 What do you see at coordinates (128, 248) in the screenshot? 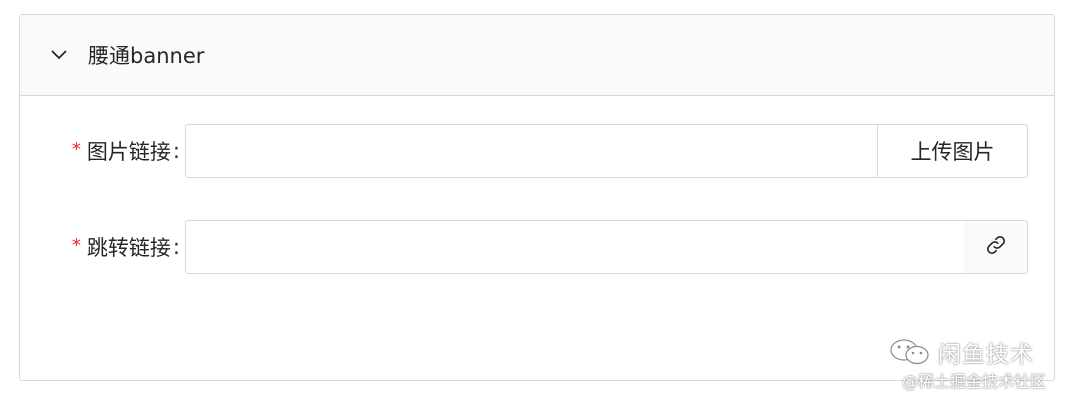
I see `jump-link-label-text: 跳转链接` at bounding box center [128, 248].